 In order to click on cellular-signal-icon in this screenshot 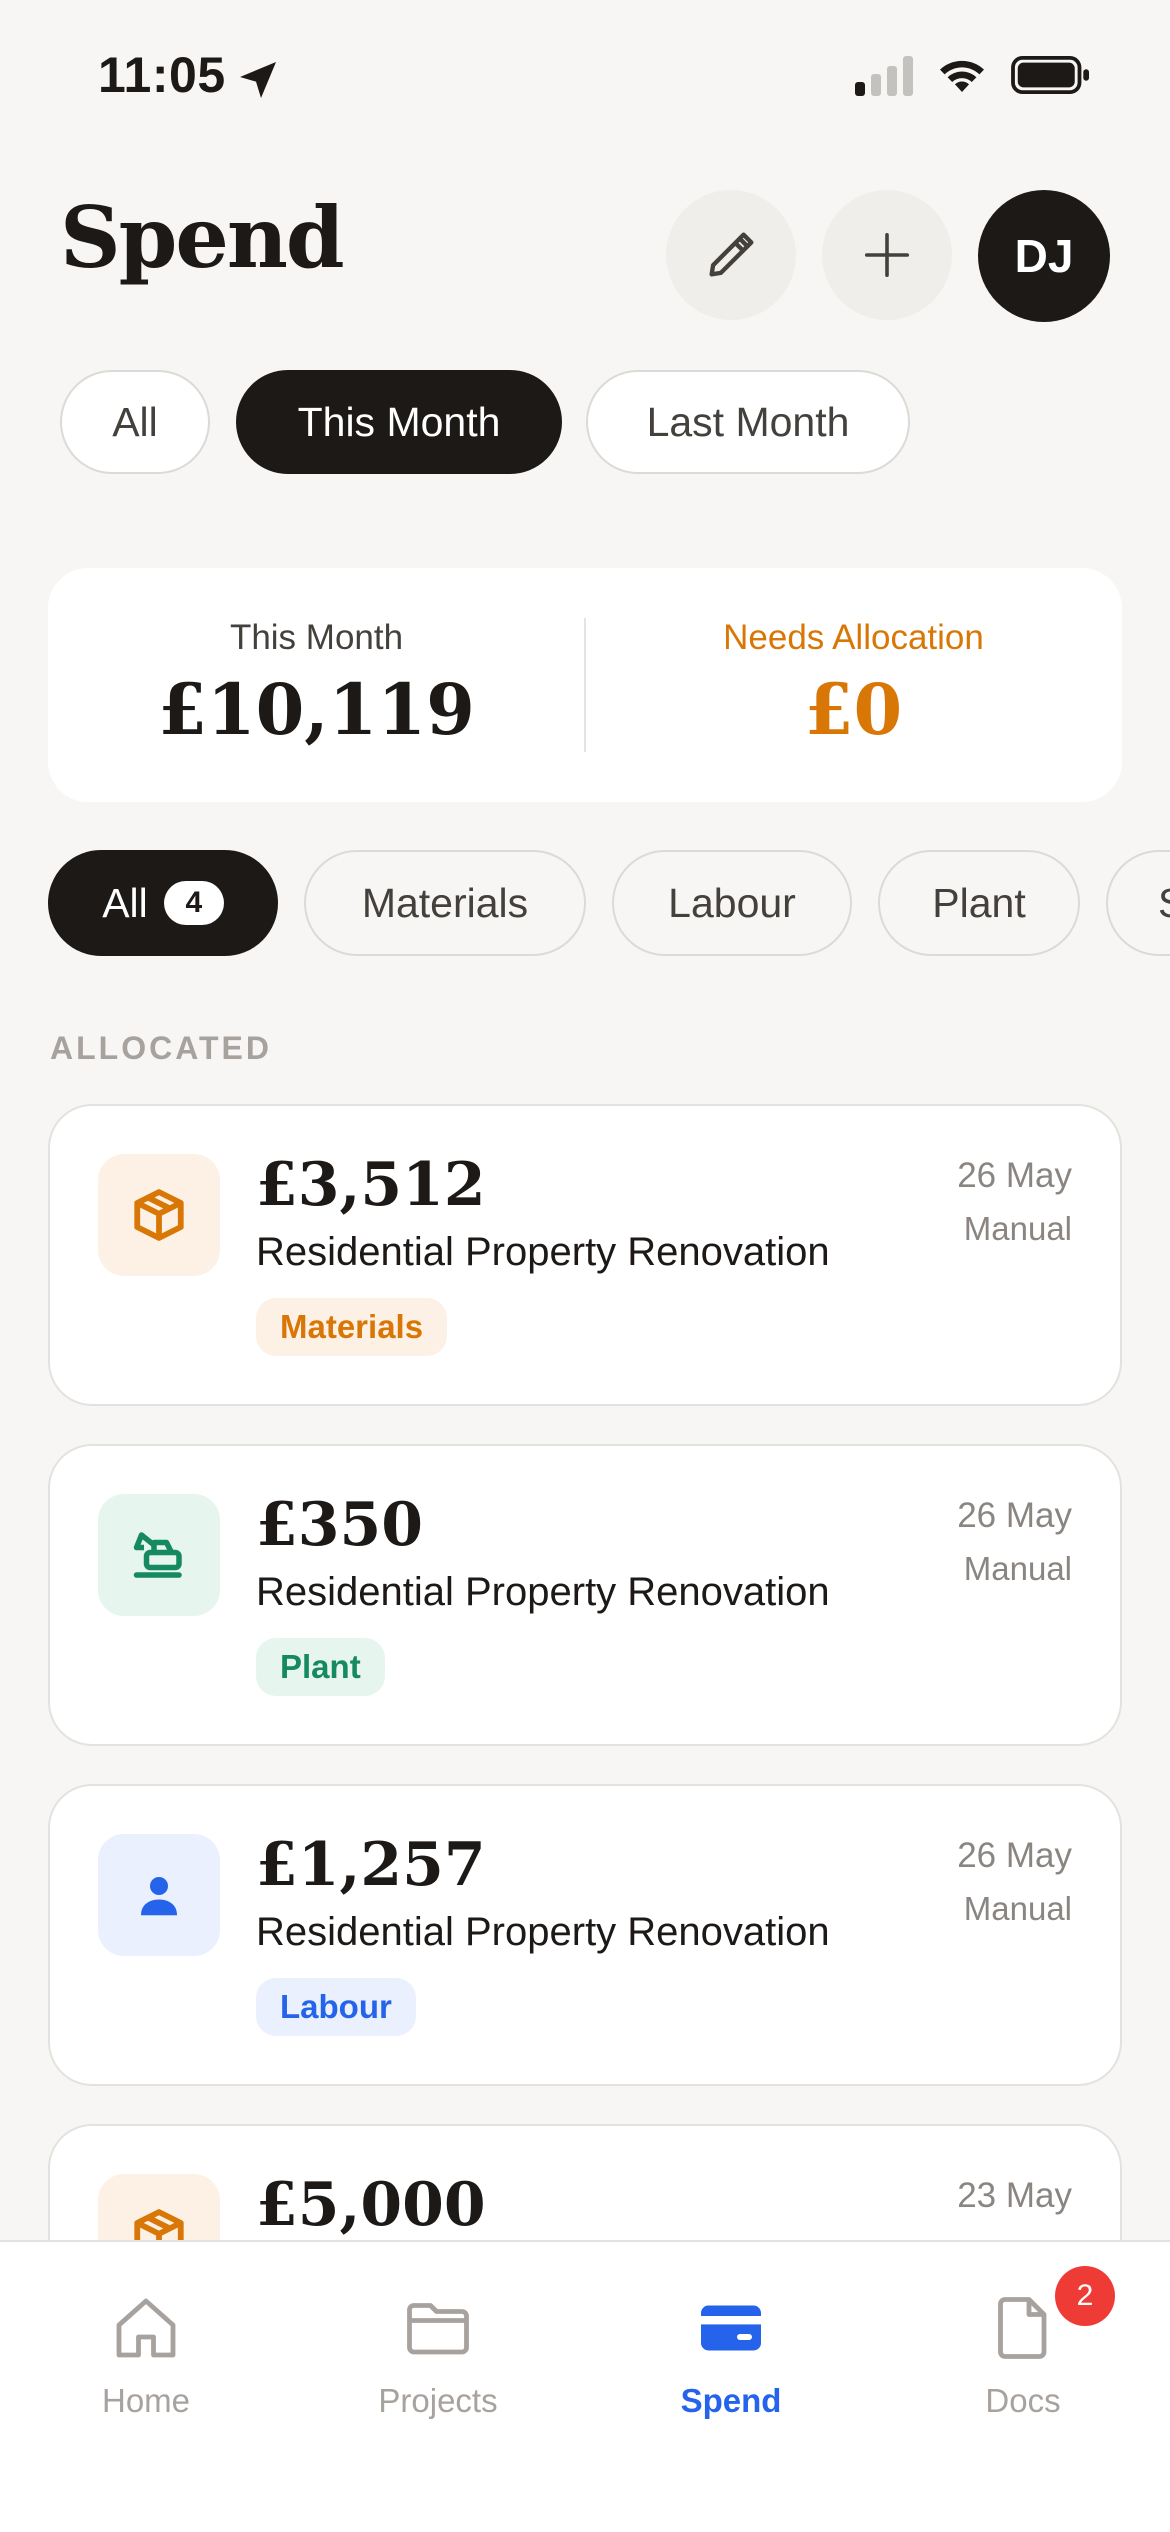, I will do `click(884, 76)`.